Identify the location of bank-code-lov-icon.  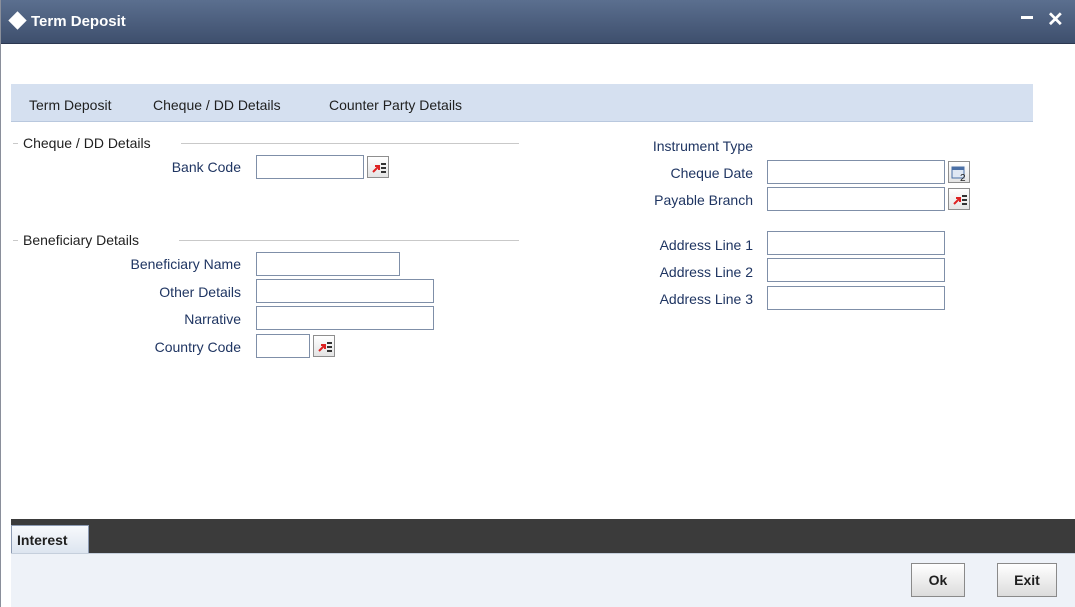
(378, 167).